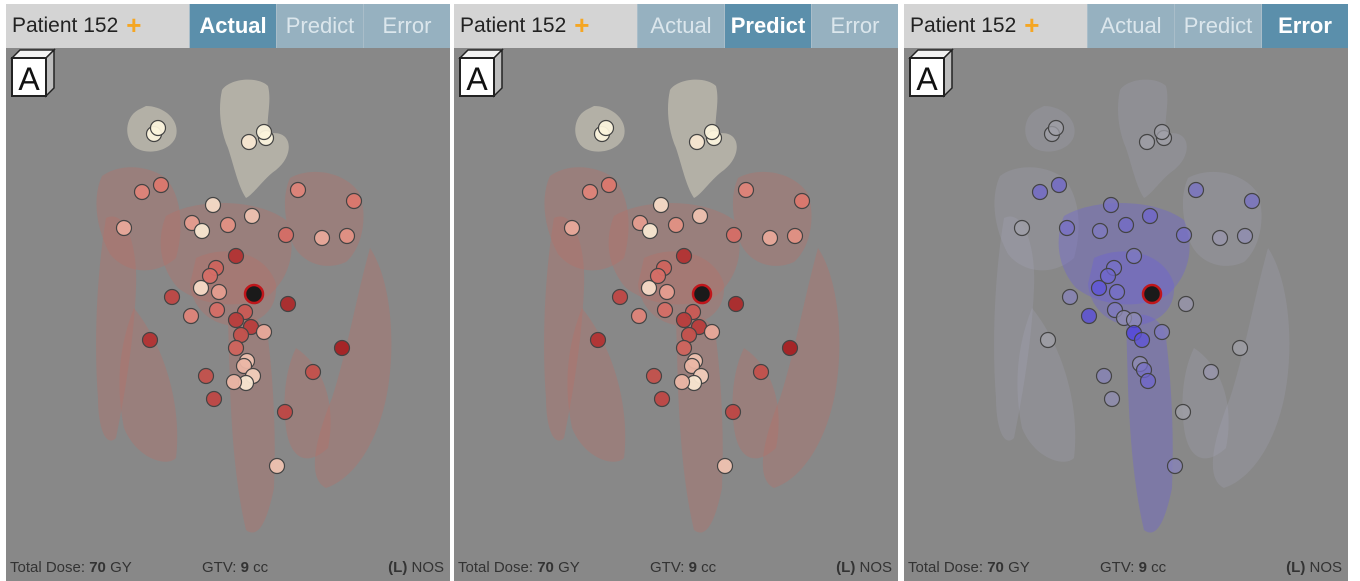 This screenshot has height=581, width=1360. Describe the element at coordinates (31, 73) in the screenshot. I see `orientation-cube-icon: A` at that location.